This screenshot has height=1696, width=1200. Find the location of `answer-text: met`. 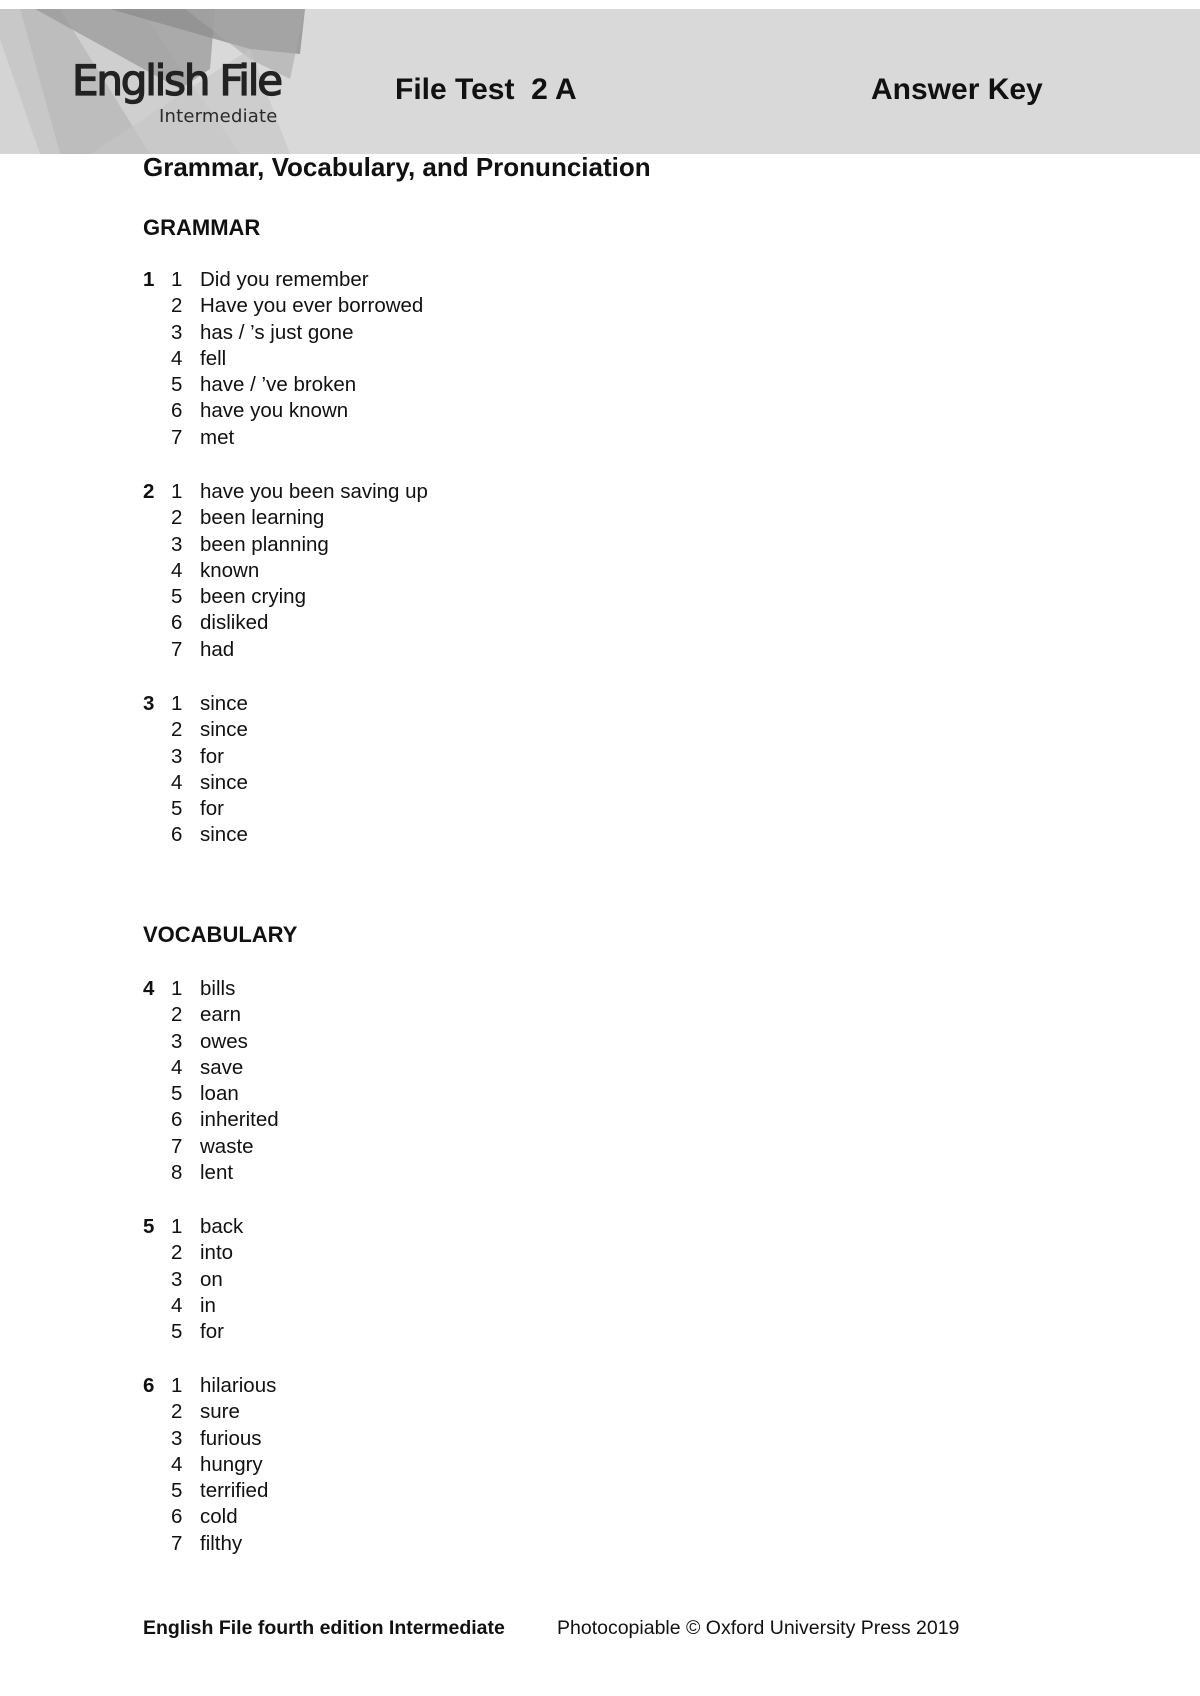

answer-text: met is located at coordinates (217, 437).